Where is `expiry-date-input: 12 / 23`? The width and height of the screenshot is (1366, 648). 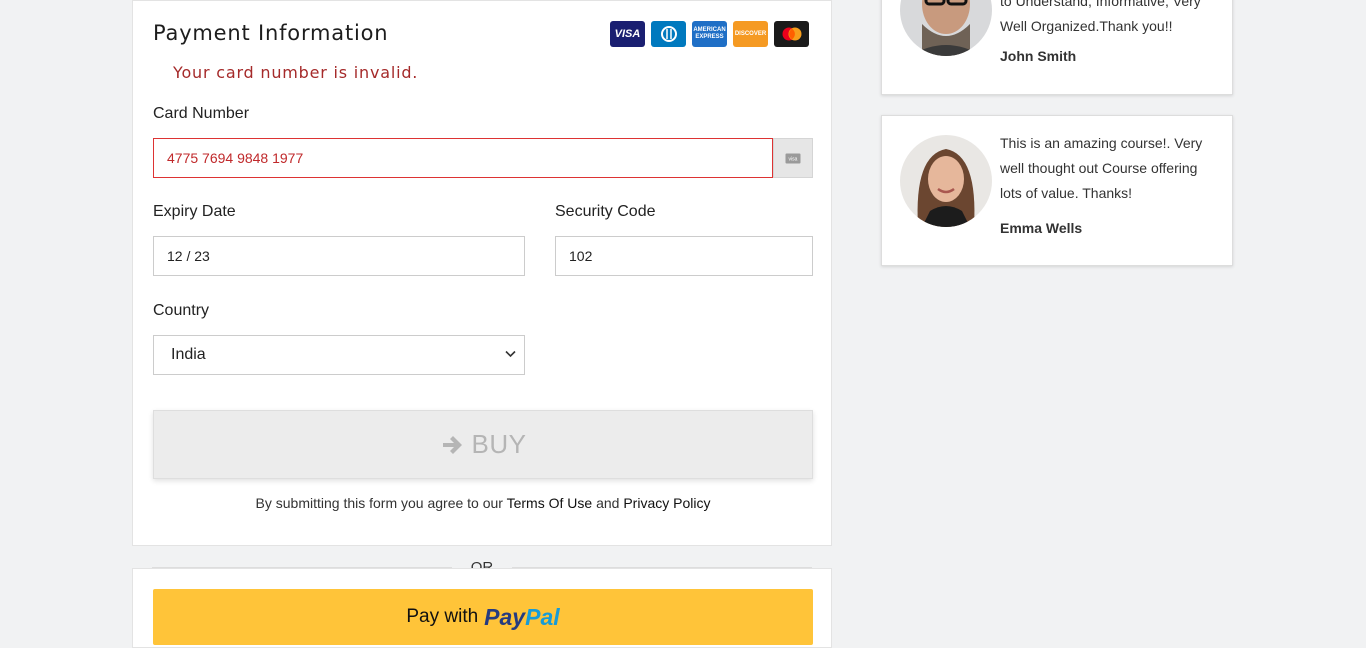 expiry-date-input: 12 / 23 is located at coordinates (339, 256).